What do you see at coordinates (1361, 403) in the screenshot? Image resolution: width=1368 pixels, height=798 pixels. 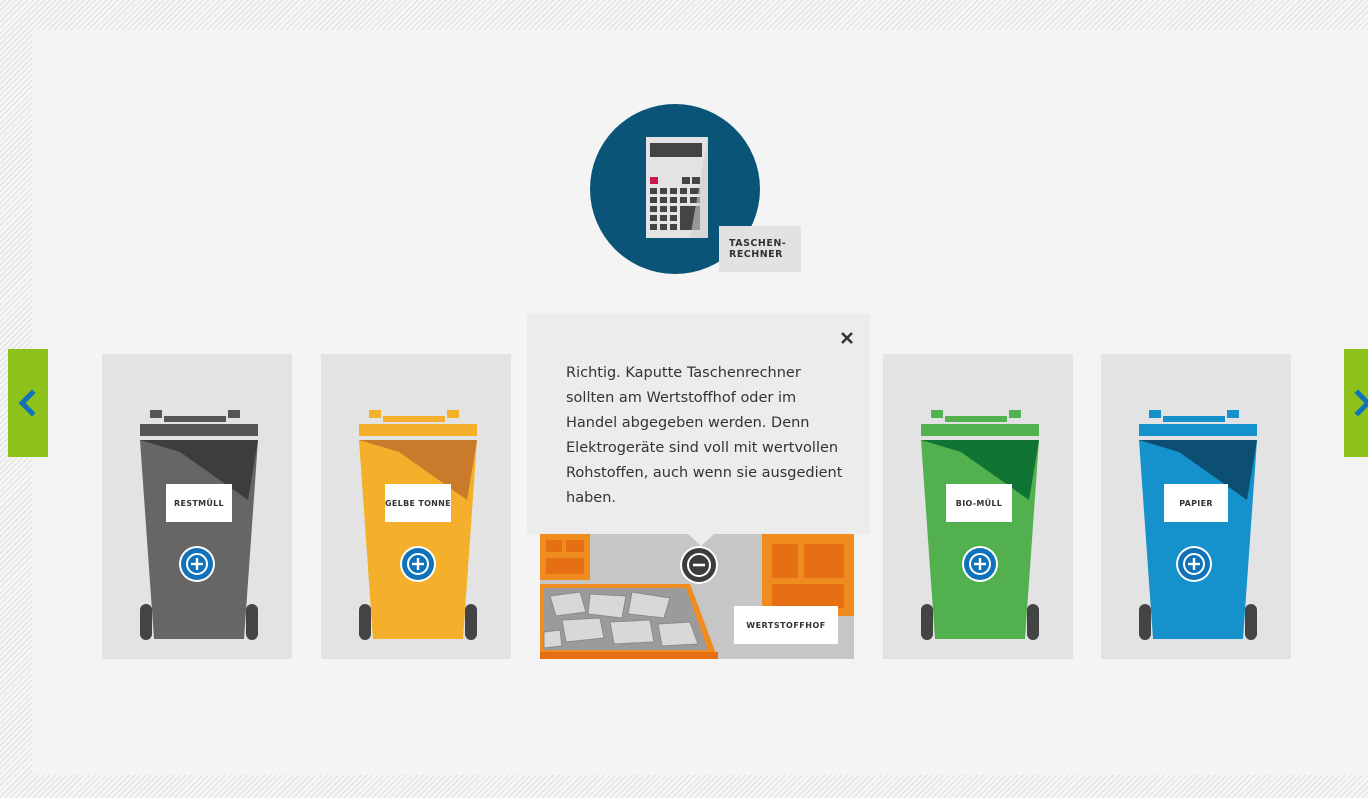 I see `chevron-right-icon` at bounding box center [1361, 403].